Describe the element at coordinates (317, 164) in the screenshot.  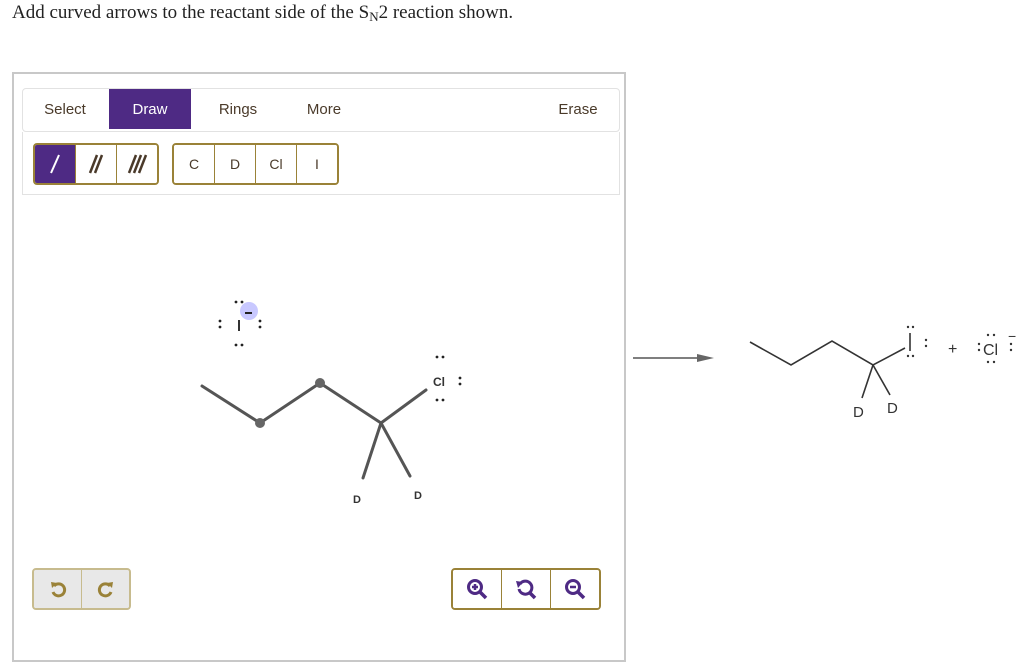
I see `atom-i-button: I` at that location.